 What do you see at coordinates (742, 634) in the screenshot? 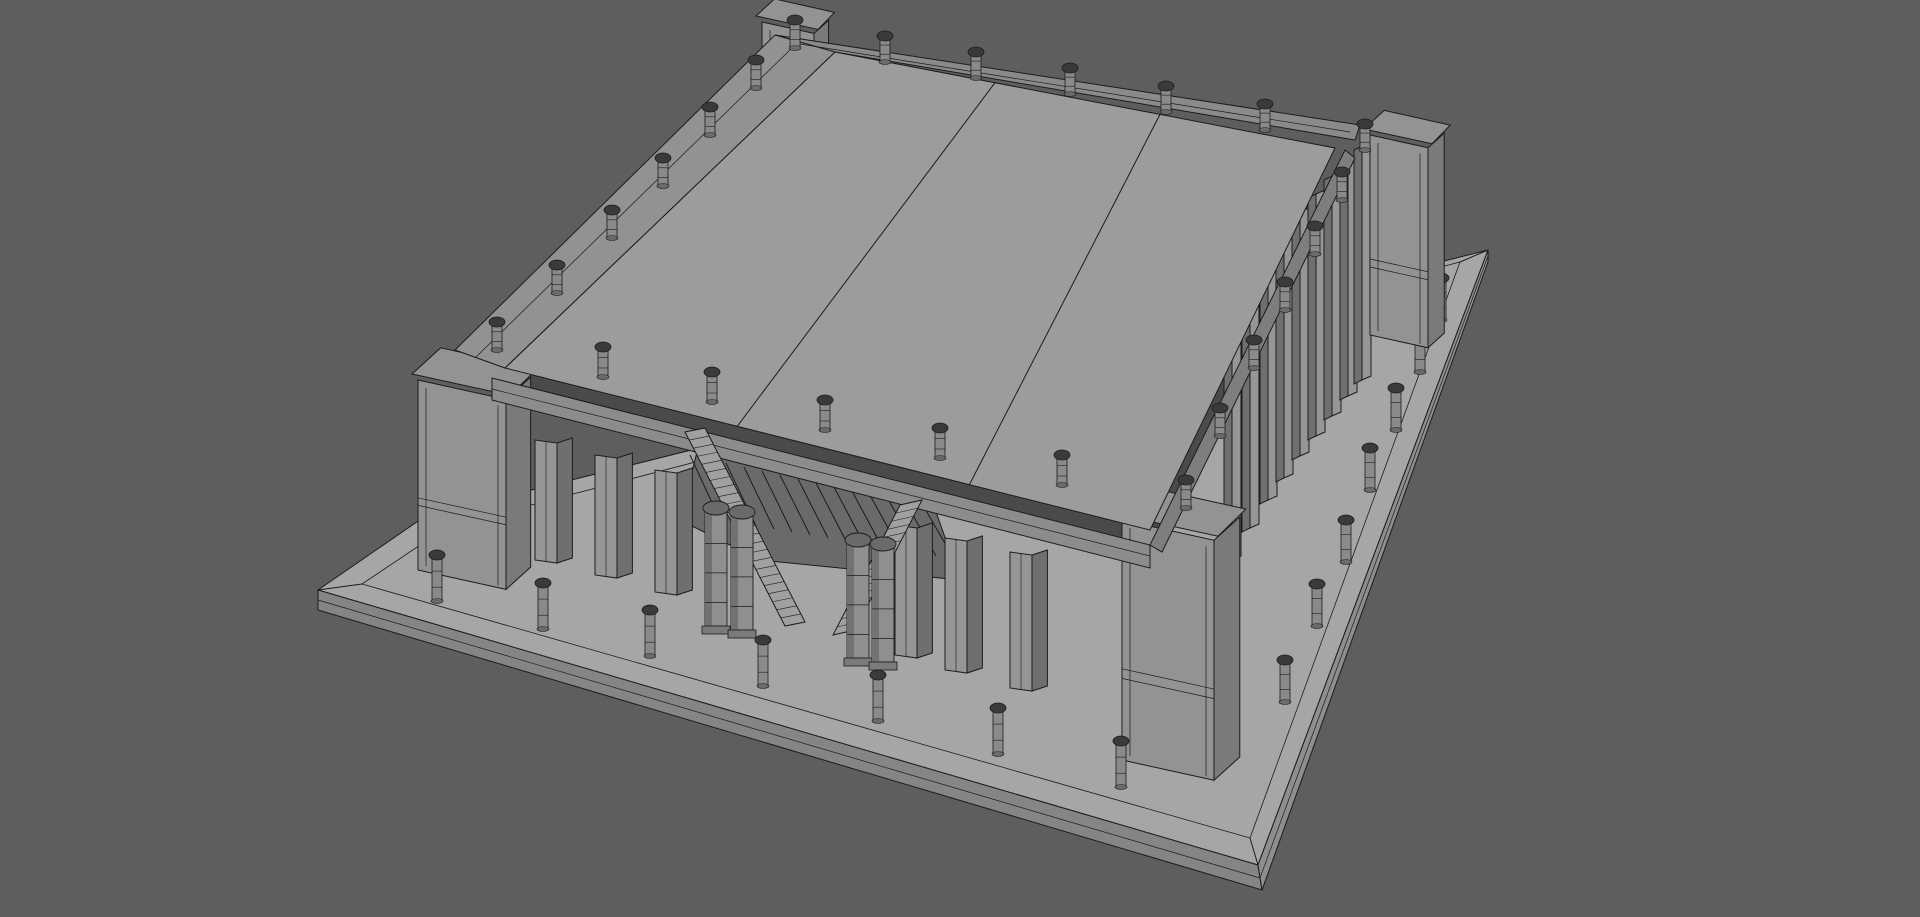
I see `entrance-column-2-base` at bounding box center [742, 634].